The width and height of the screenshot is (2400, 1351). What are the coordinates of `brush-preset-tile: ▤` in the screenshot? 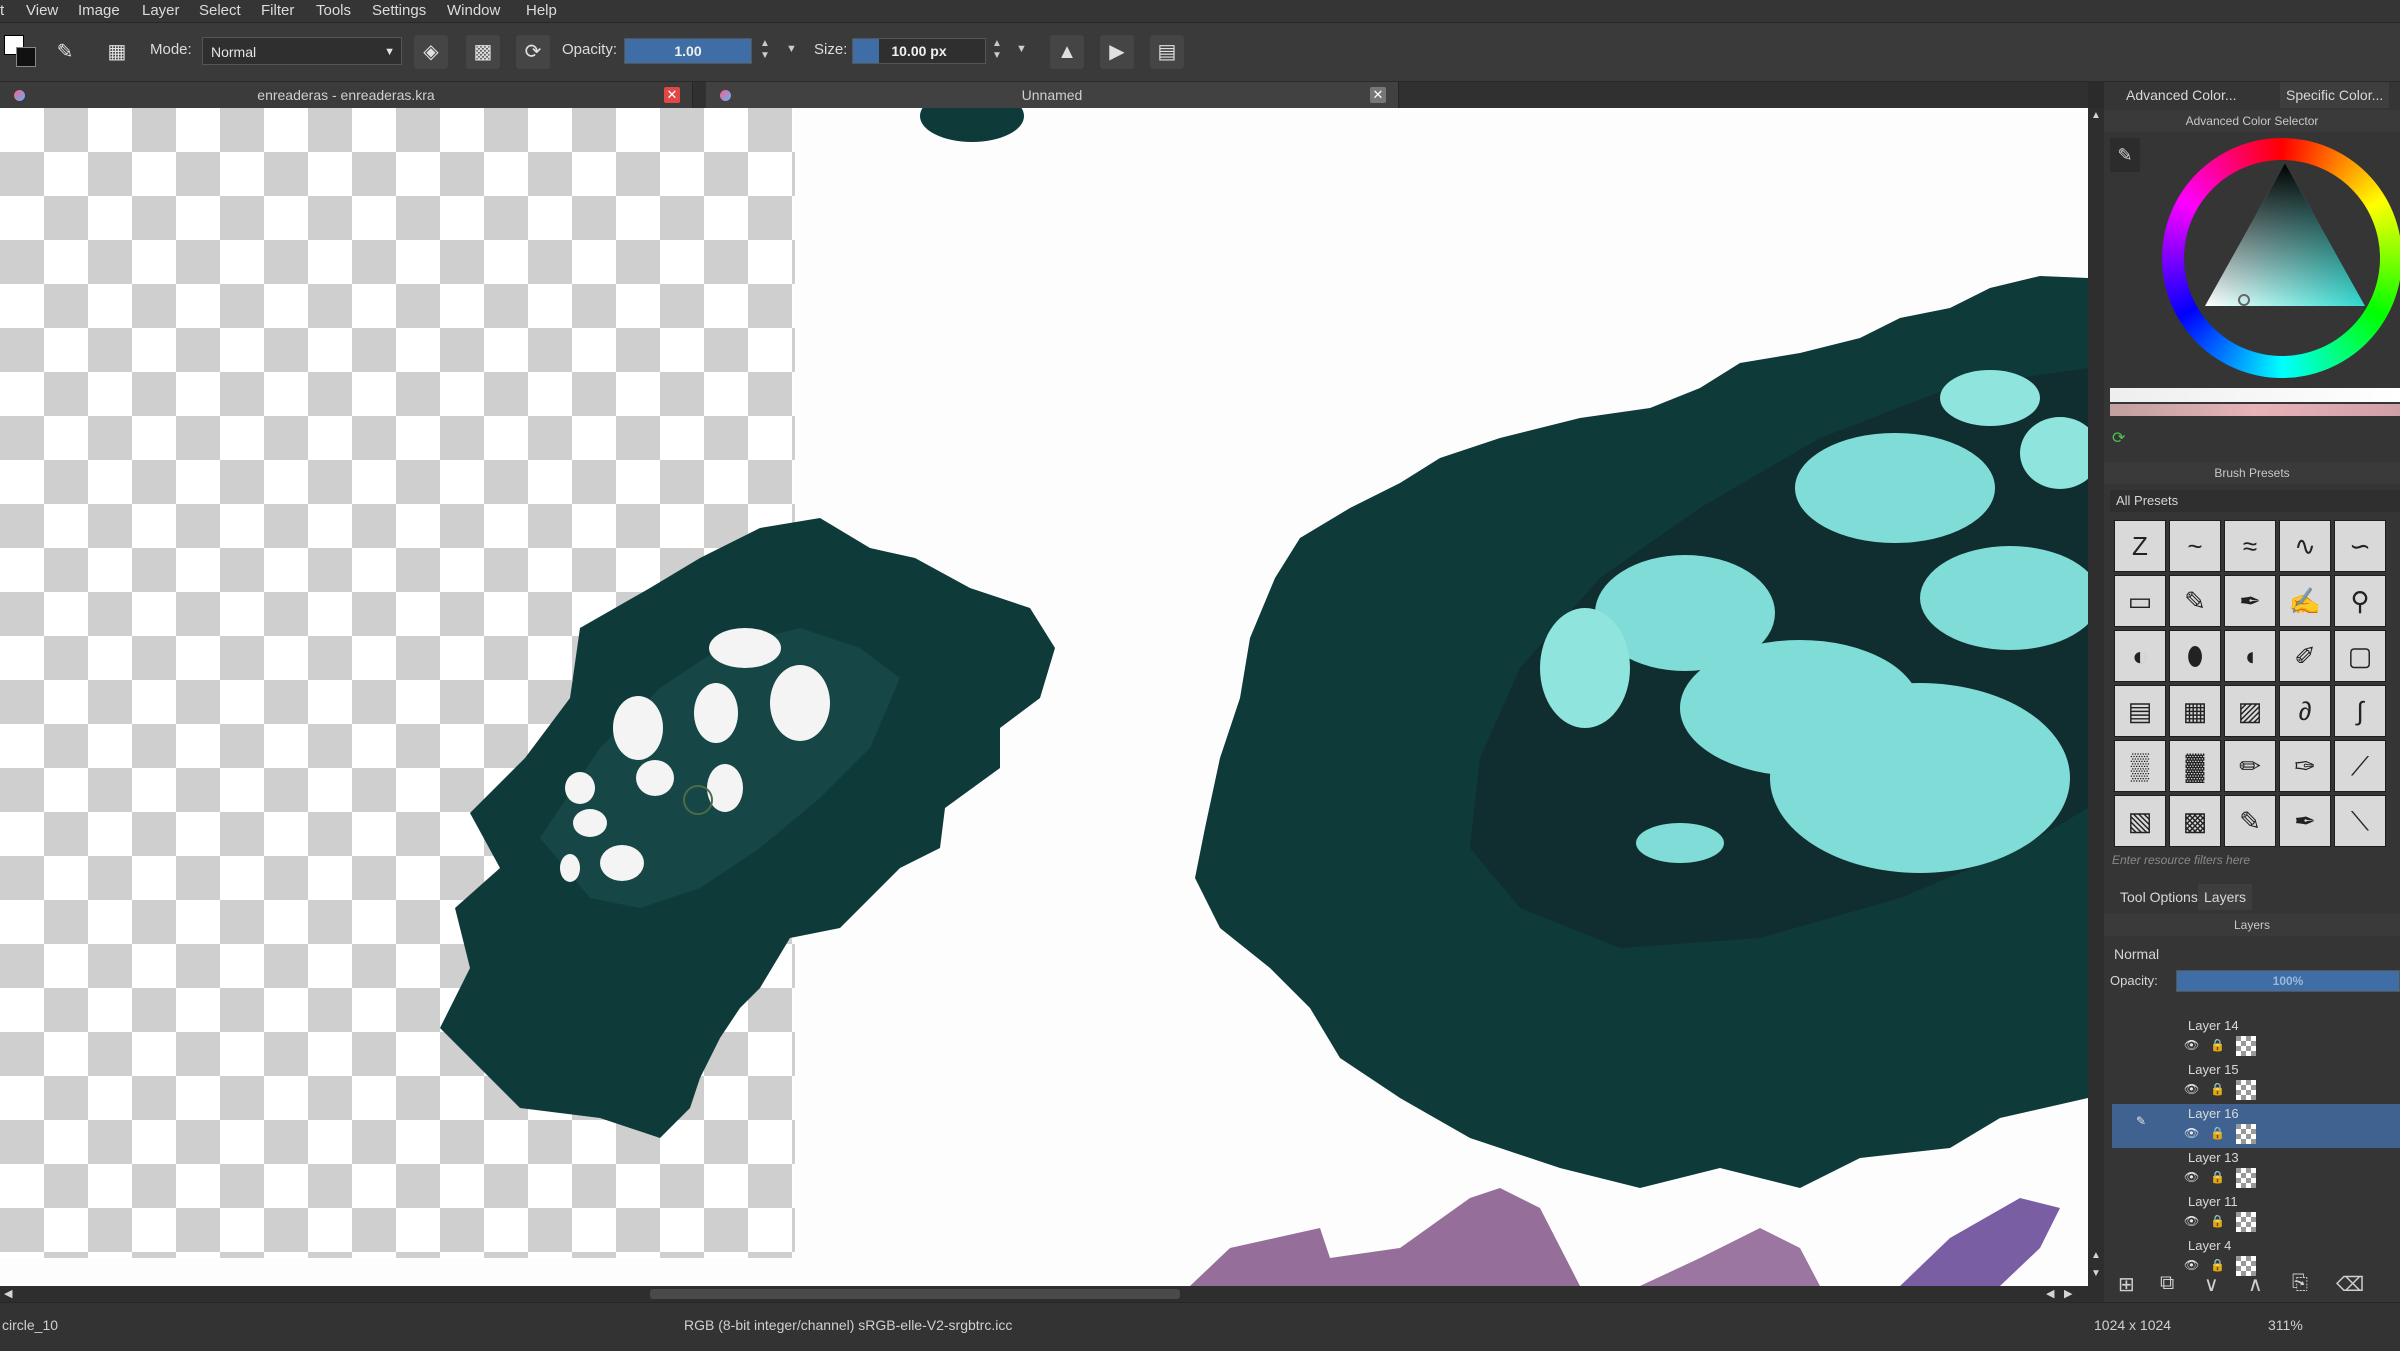 It's located at (2140, 711).